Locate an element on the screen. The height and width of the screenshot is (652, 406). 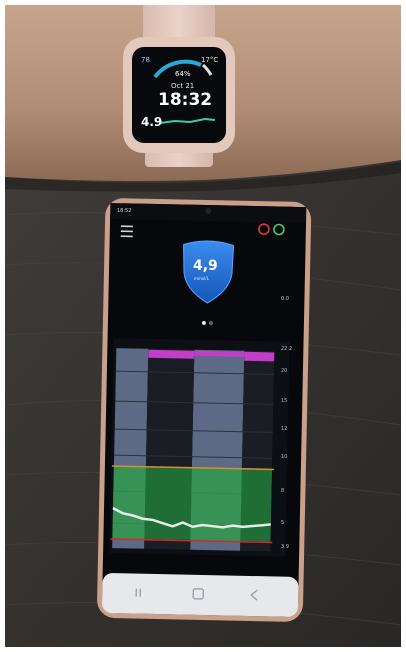
axis-label-15: 15 is located at coordinates (284, 401).